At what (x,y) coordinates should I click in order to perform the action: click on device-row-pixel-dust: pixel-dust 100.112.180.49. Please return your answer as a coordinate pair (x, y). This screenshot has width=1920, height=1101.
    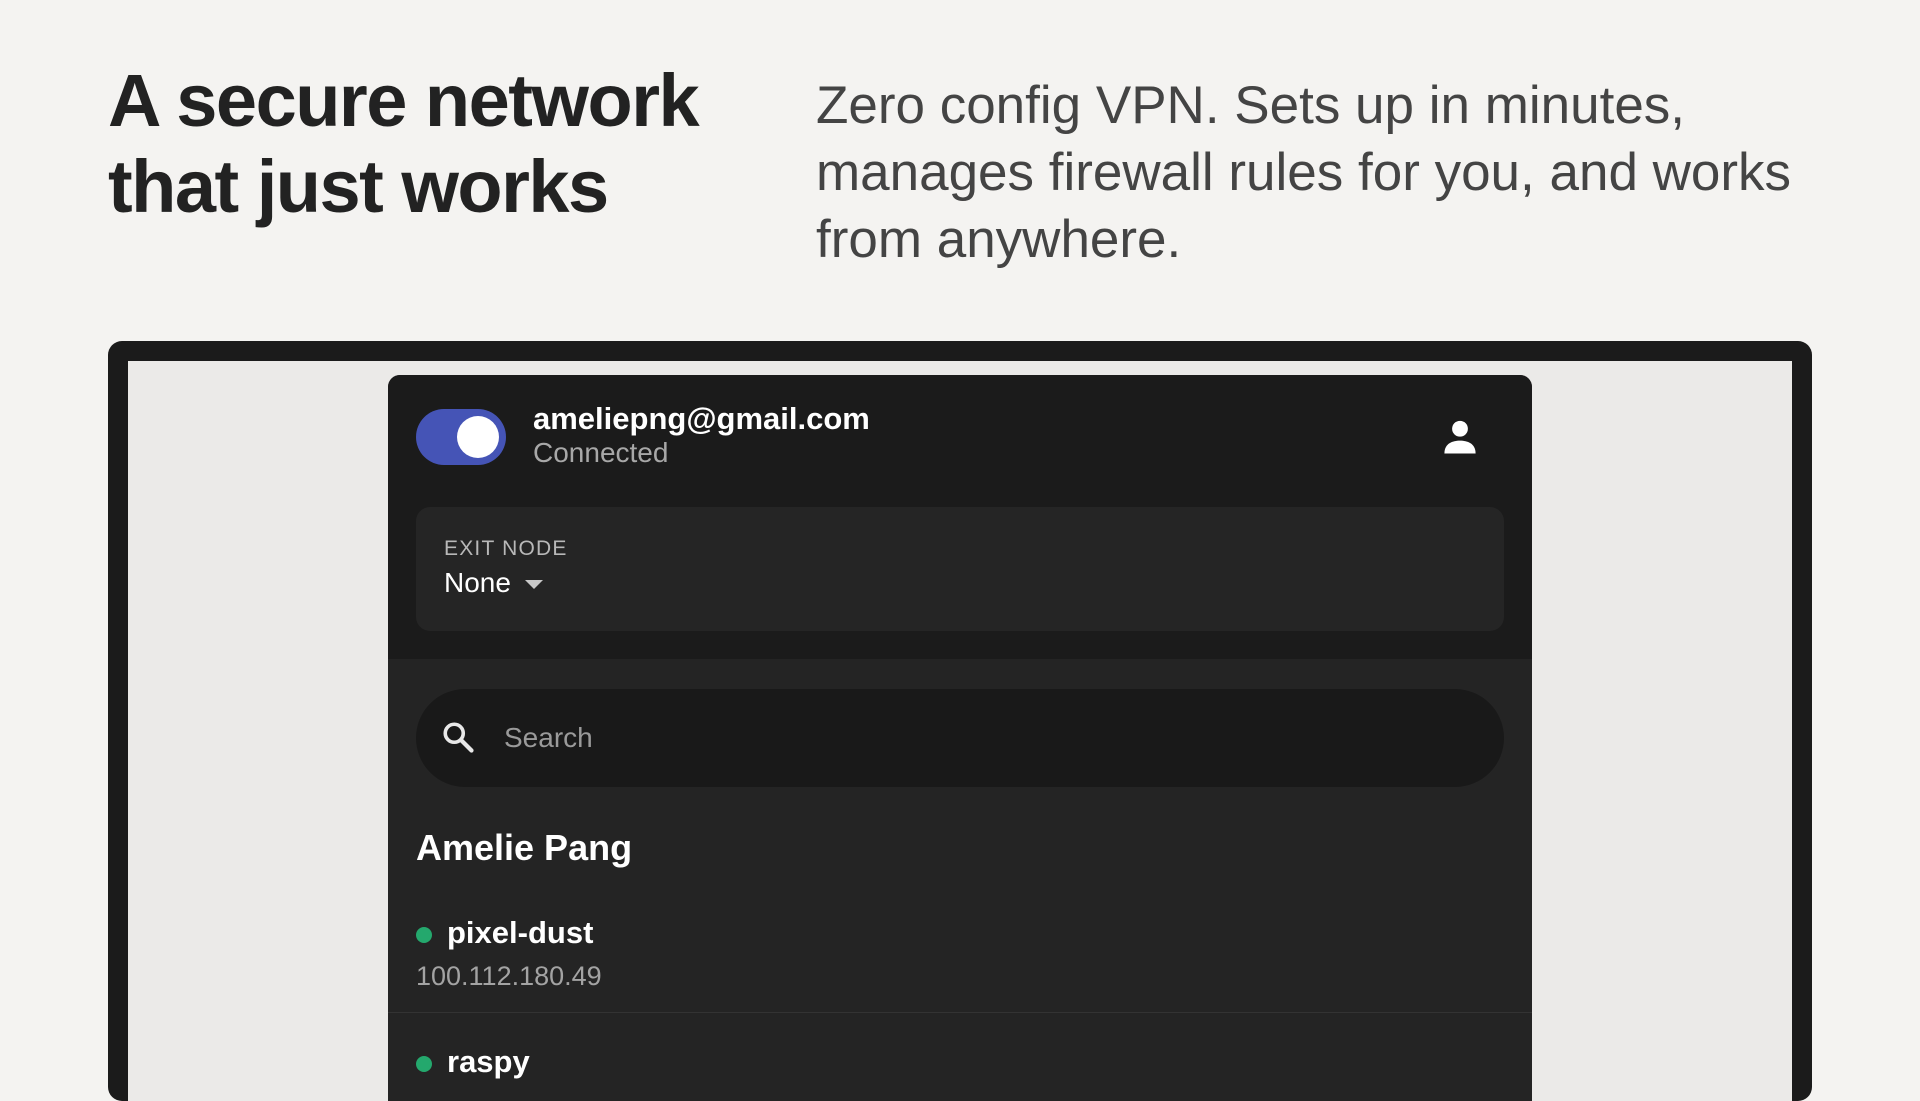
    Looking at the image, I should click on (960, 950).